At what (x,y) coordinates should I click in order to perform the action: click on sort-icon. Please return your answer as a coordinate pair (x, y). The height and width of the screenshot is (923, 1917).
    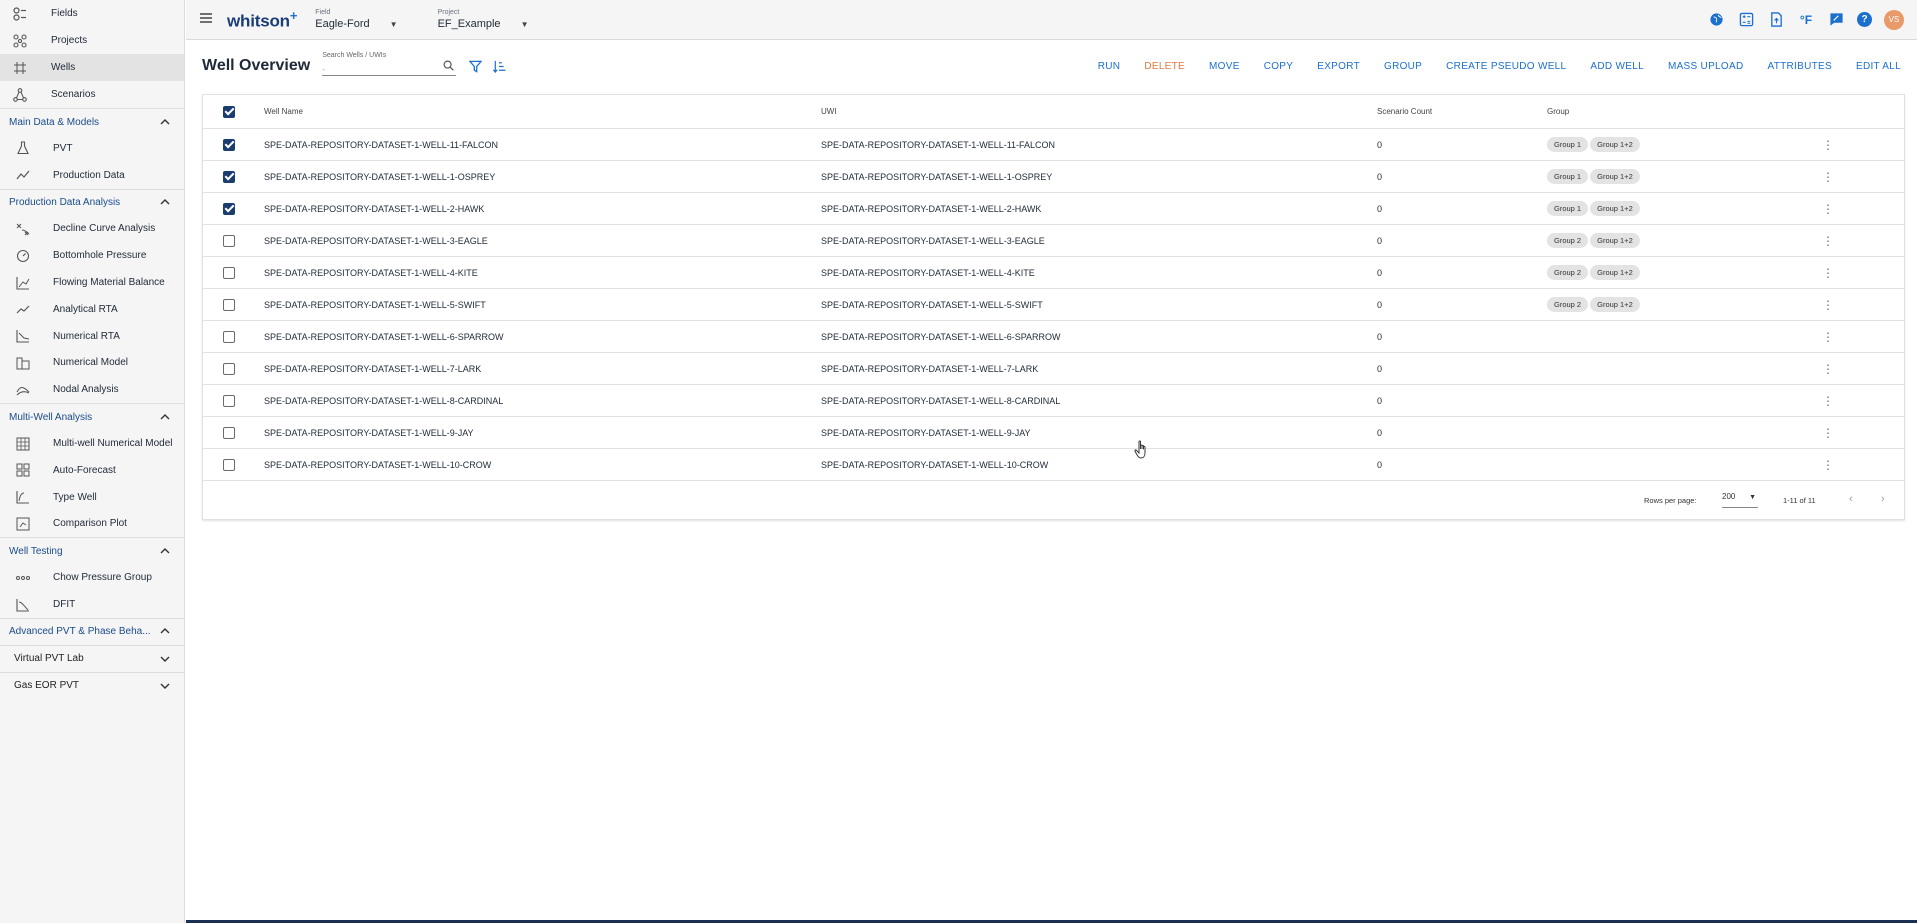
    Looking at the image, I should click on (499, 66).